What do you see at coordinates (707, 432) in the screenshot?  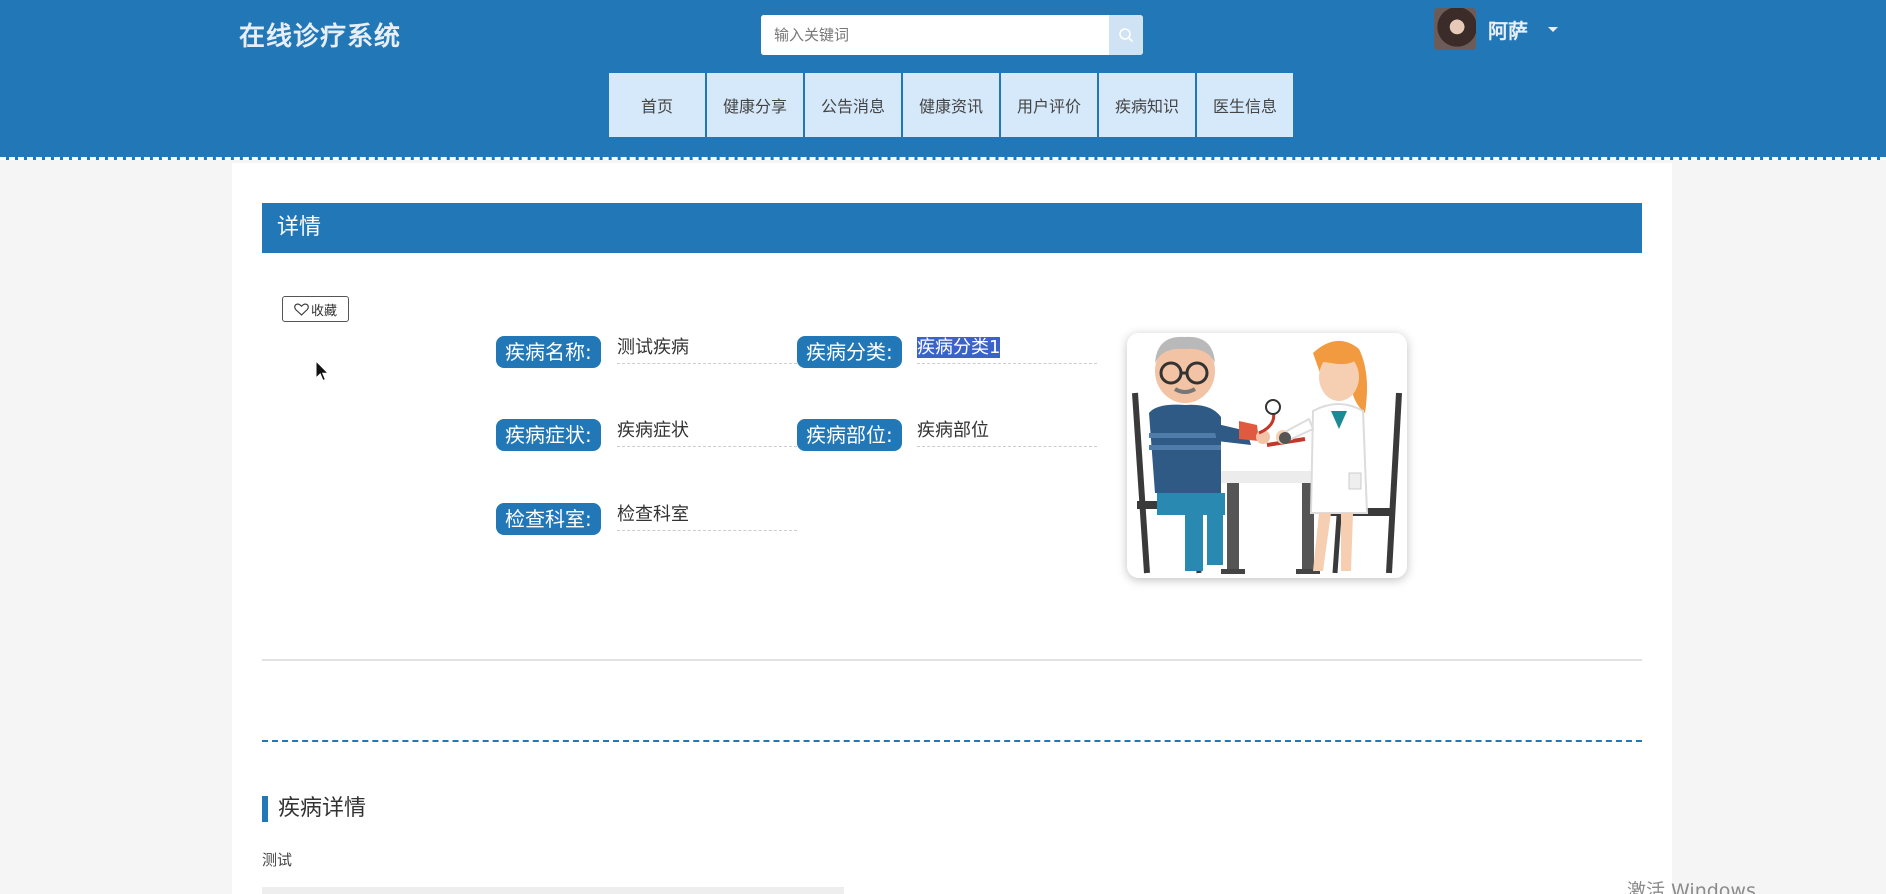 I see `disease-symptom-value: 疾病症状` at bounding box center [707, 432].